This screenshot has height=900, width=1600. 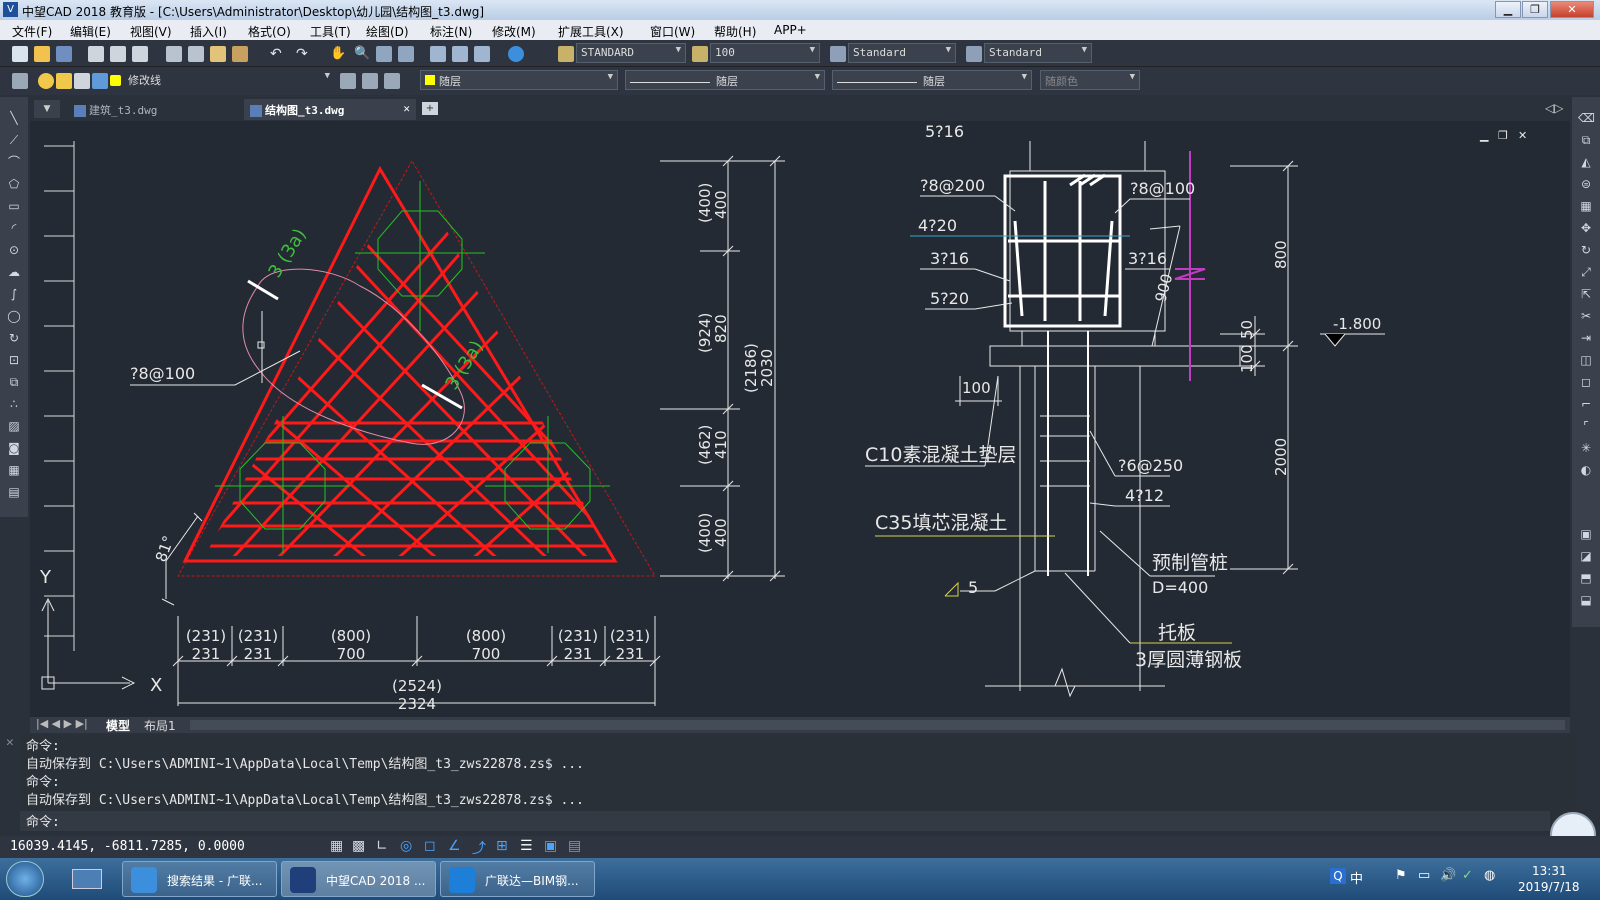 I want to click on annotation-scale-select: 100 ▼, so click(x=765, y=53).